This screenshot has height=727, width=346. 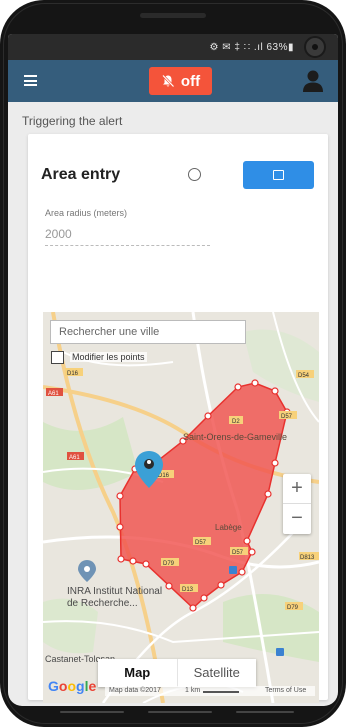 I want to click on front-camera, so click(x=315, y=47).